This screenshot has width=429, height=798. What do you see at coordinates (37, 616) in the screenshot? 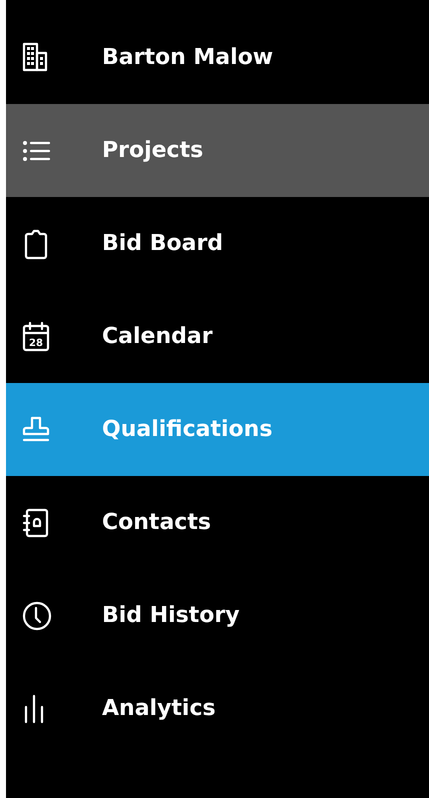
I see `clock-icon` at bounding box center [37, 616].